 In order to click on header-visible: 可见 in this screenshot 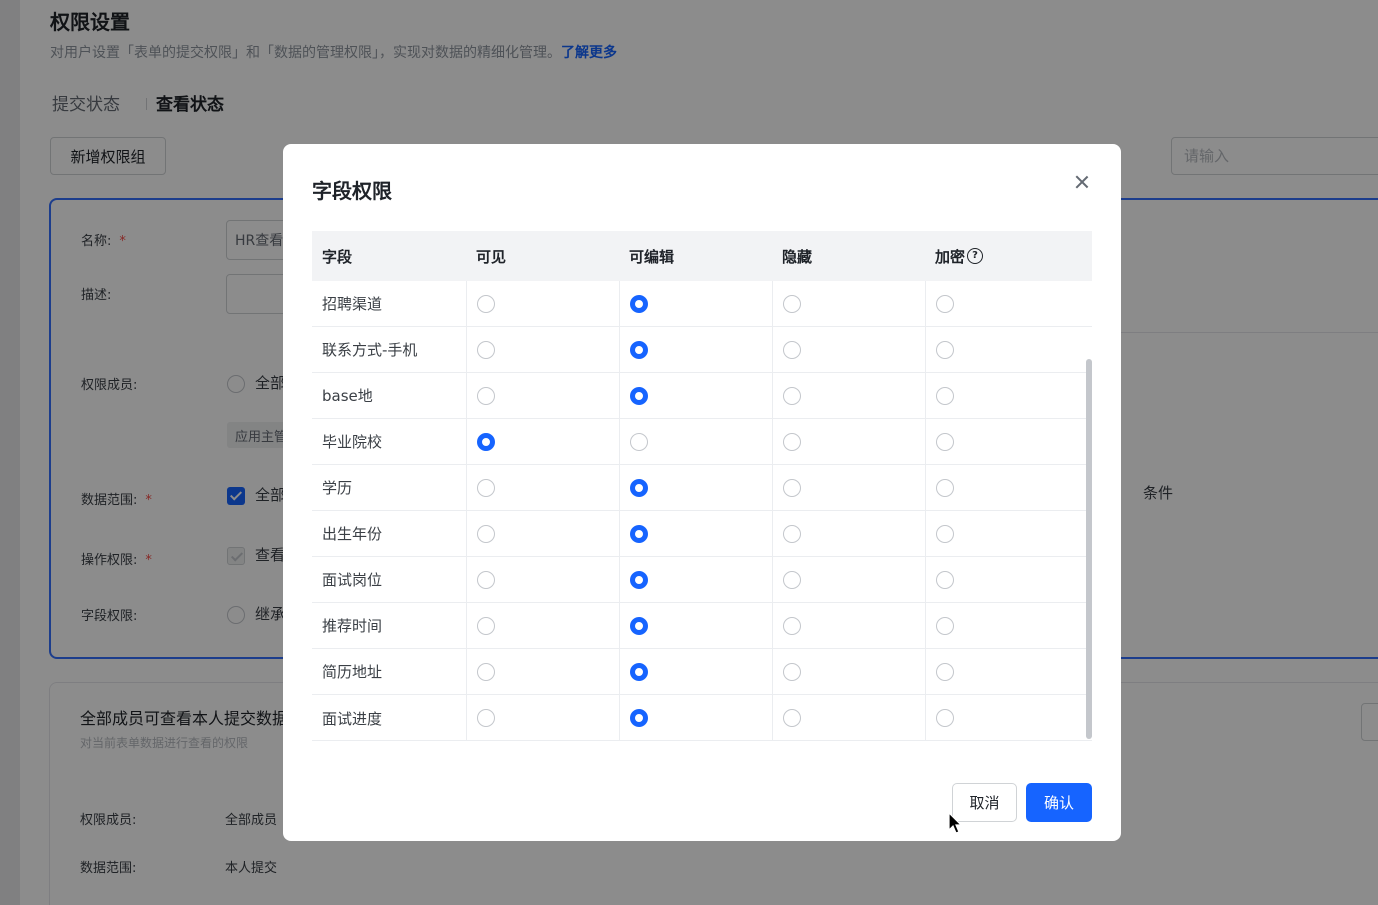, I will do `click(491, 256)`.